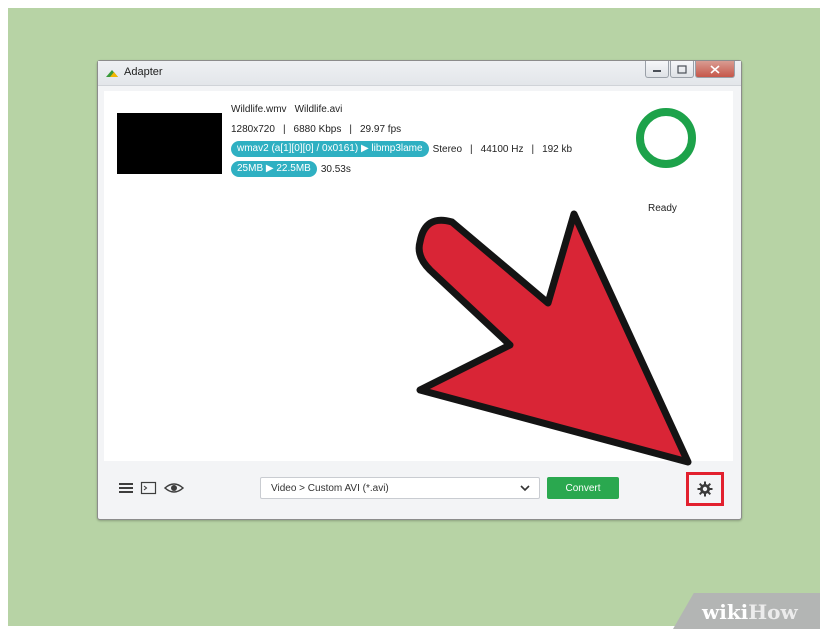 This screenshot has width=820, height=629. What do you see at coordinates (725, 612) in the screenshot?
I see `watermark-part1: wiki` at bounding box center [725, 612].